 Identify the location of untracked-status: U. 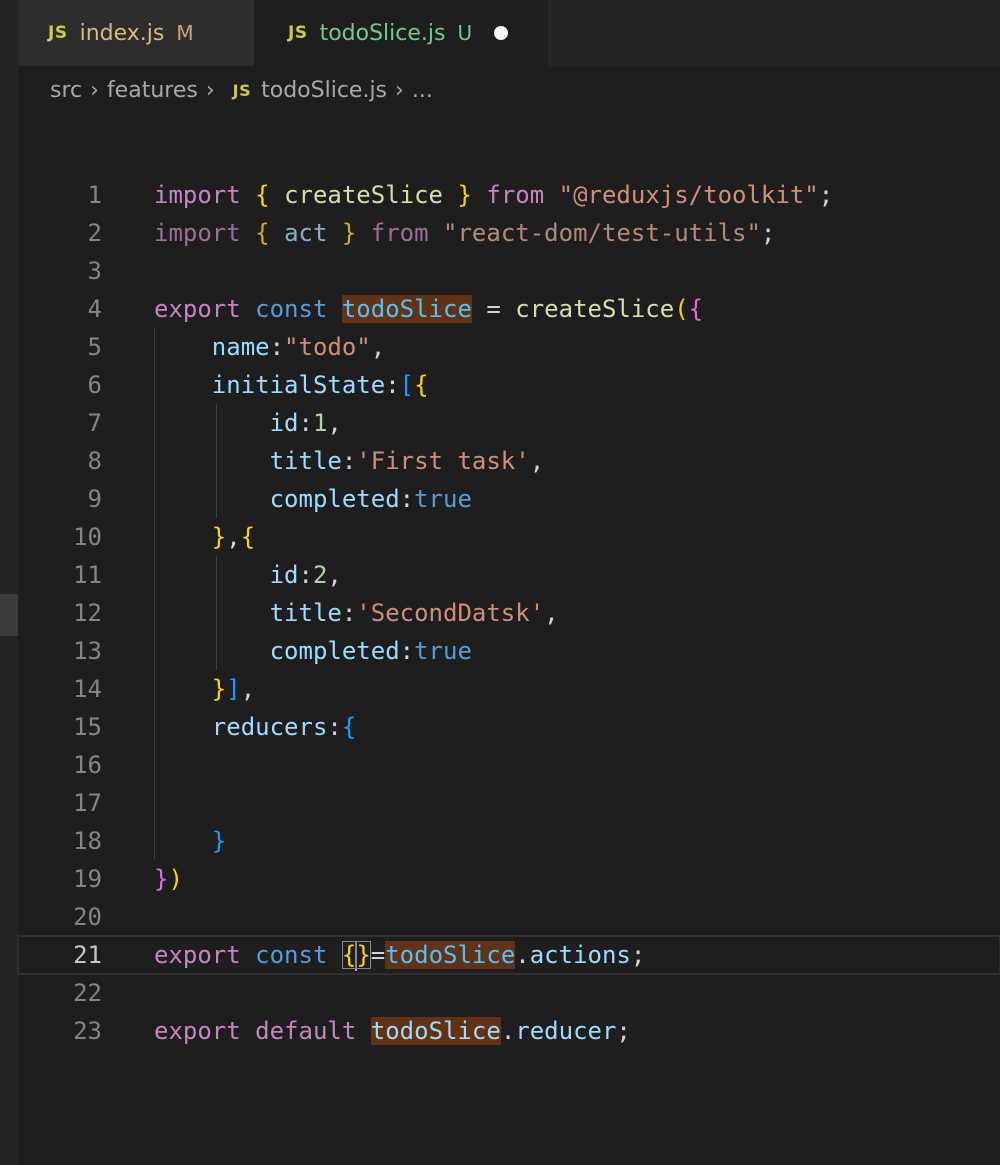
(465, 33).